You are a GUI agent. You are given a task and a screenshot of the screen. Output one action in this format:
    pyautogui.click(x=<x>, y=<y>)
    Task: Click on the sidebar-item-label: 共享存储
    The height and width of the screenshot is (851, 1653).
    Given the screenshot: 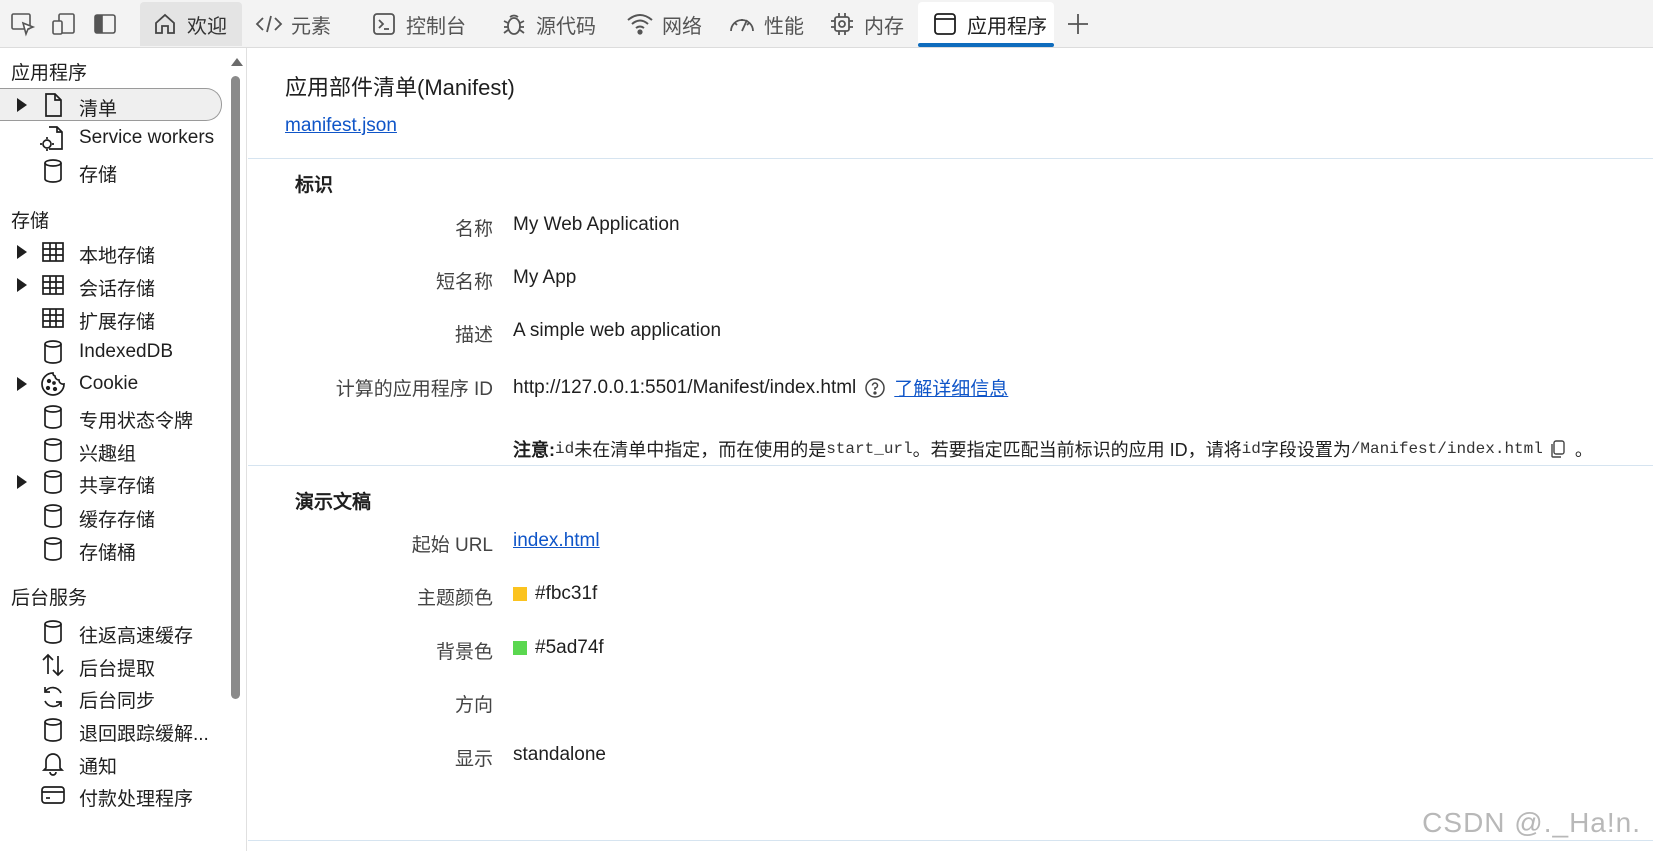 What is the action you would take?
    pyautogui.click(x=117, y=486)
    